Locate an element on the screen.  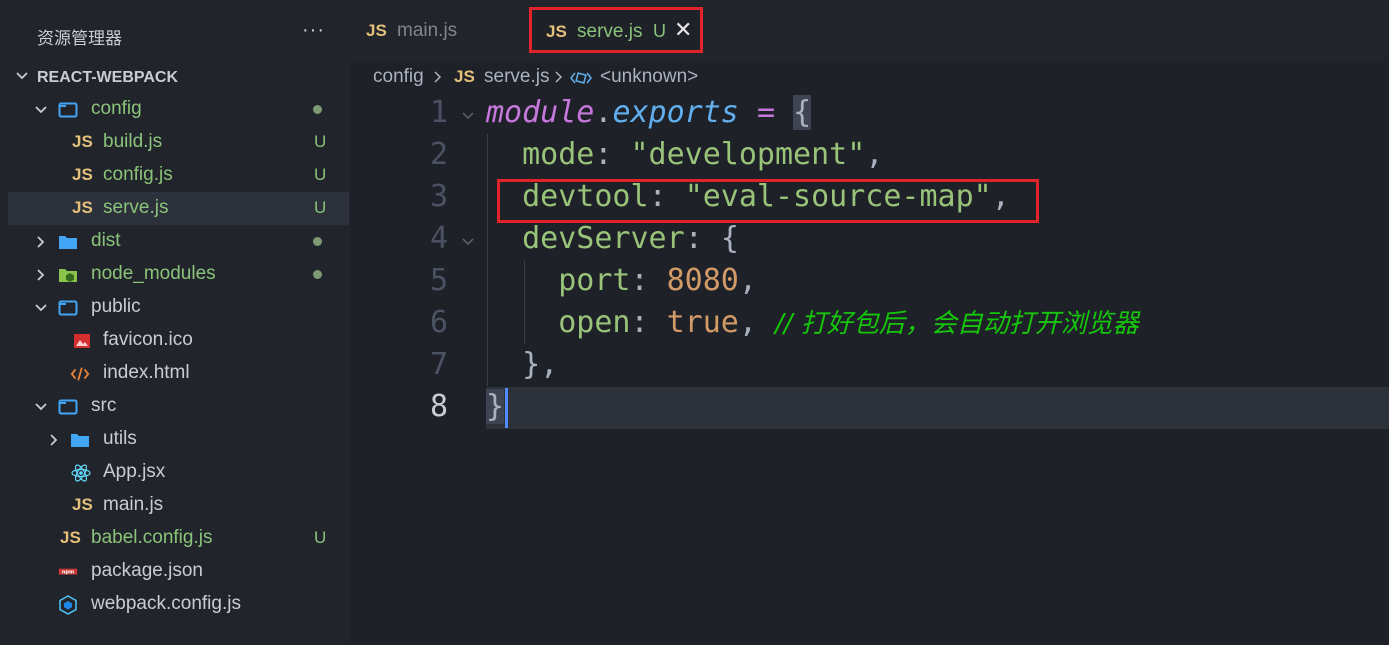
breadcrumb: config JS serve.js <unknown> is located at coordinates (869, 77).